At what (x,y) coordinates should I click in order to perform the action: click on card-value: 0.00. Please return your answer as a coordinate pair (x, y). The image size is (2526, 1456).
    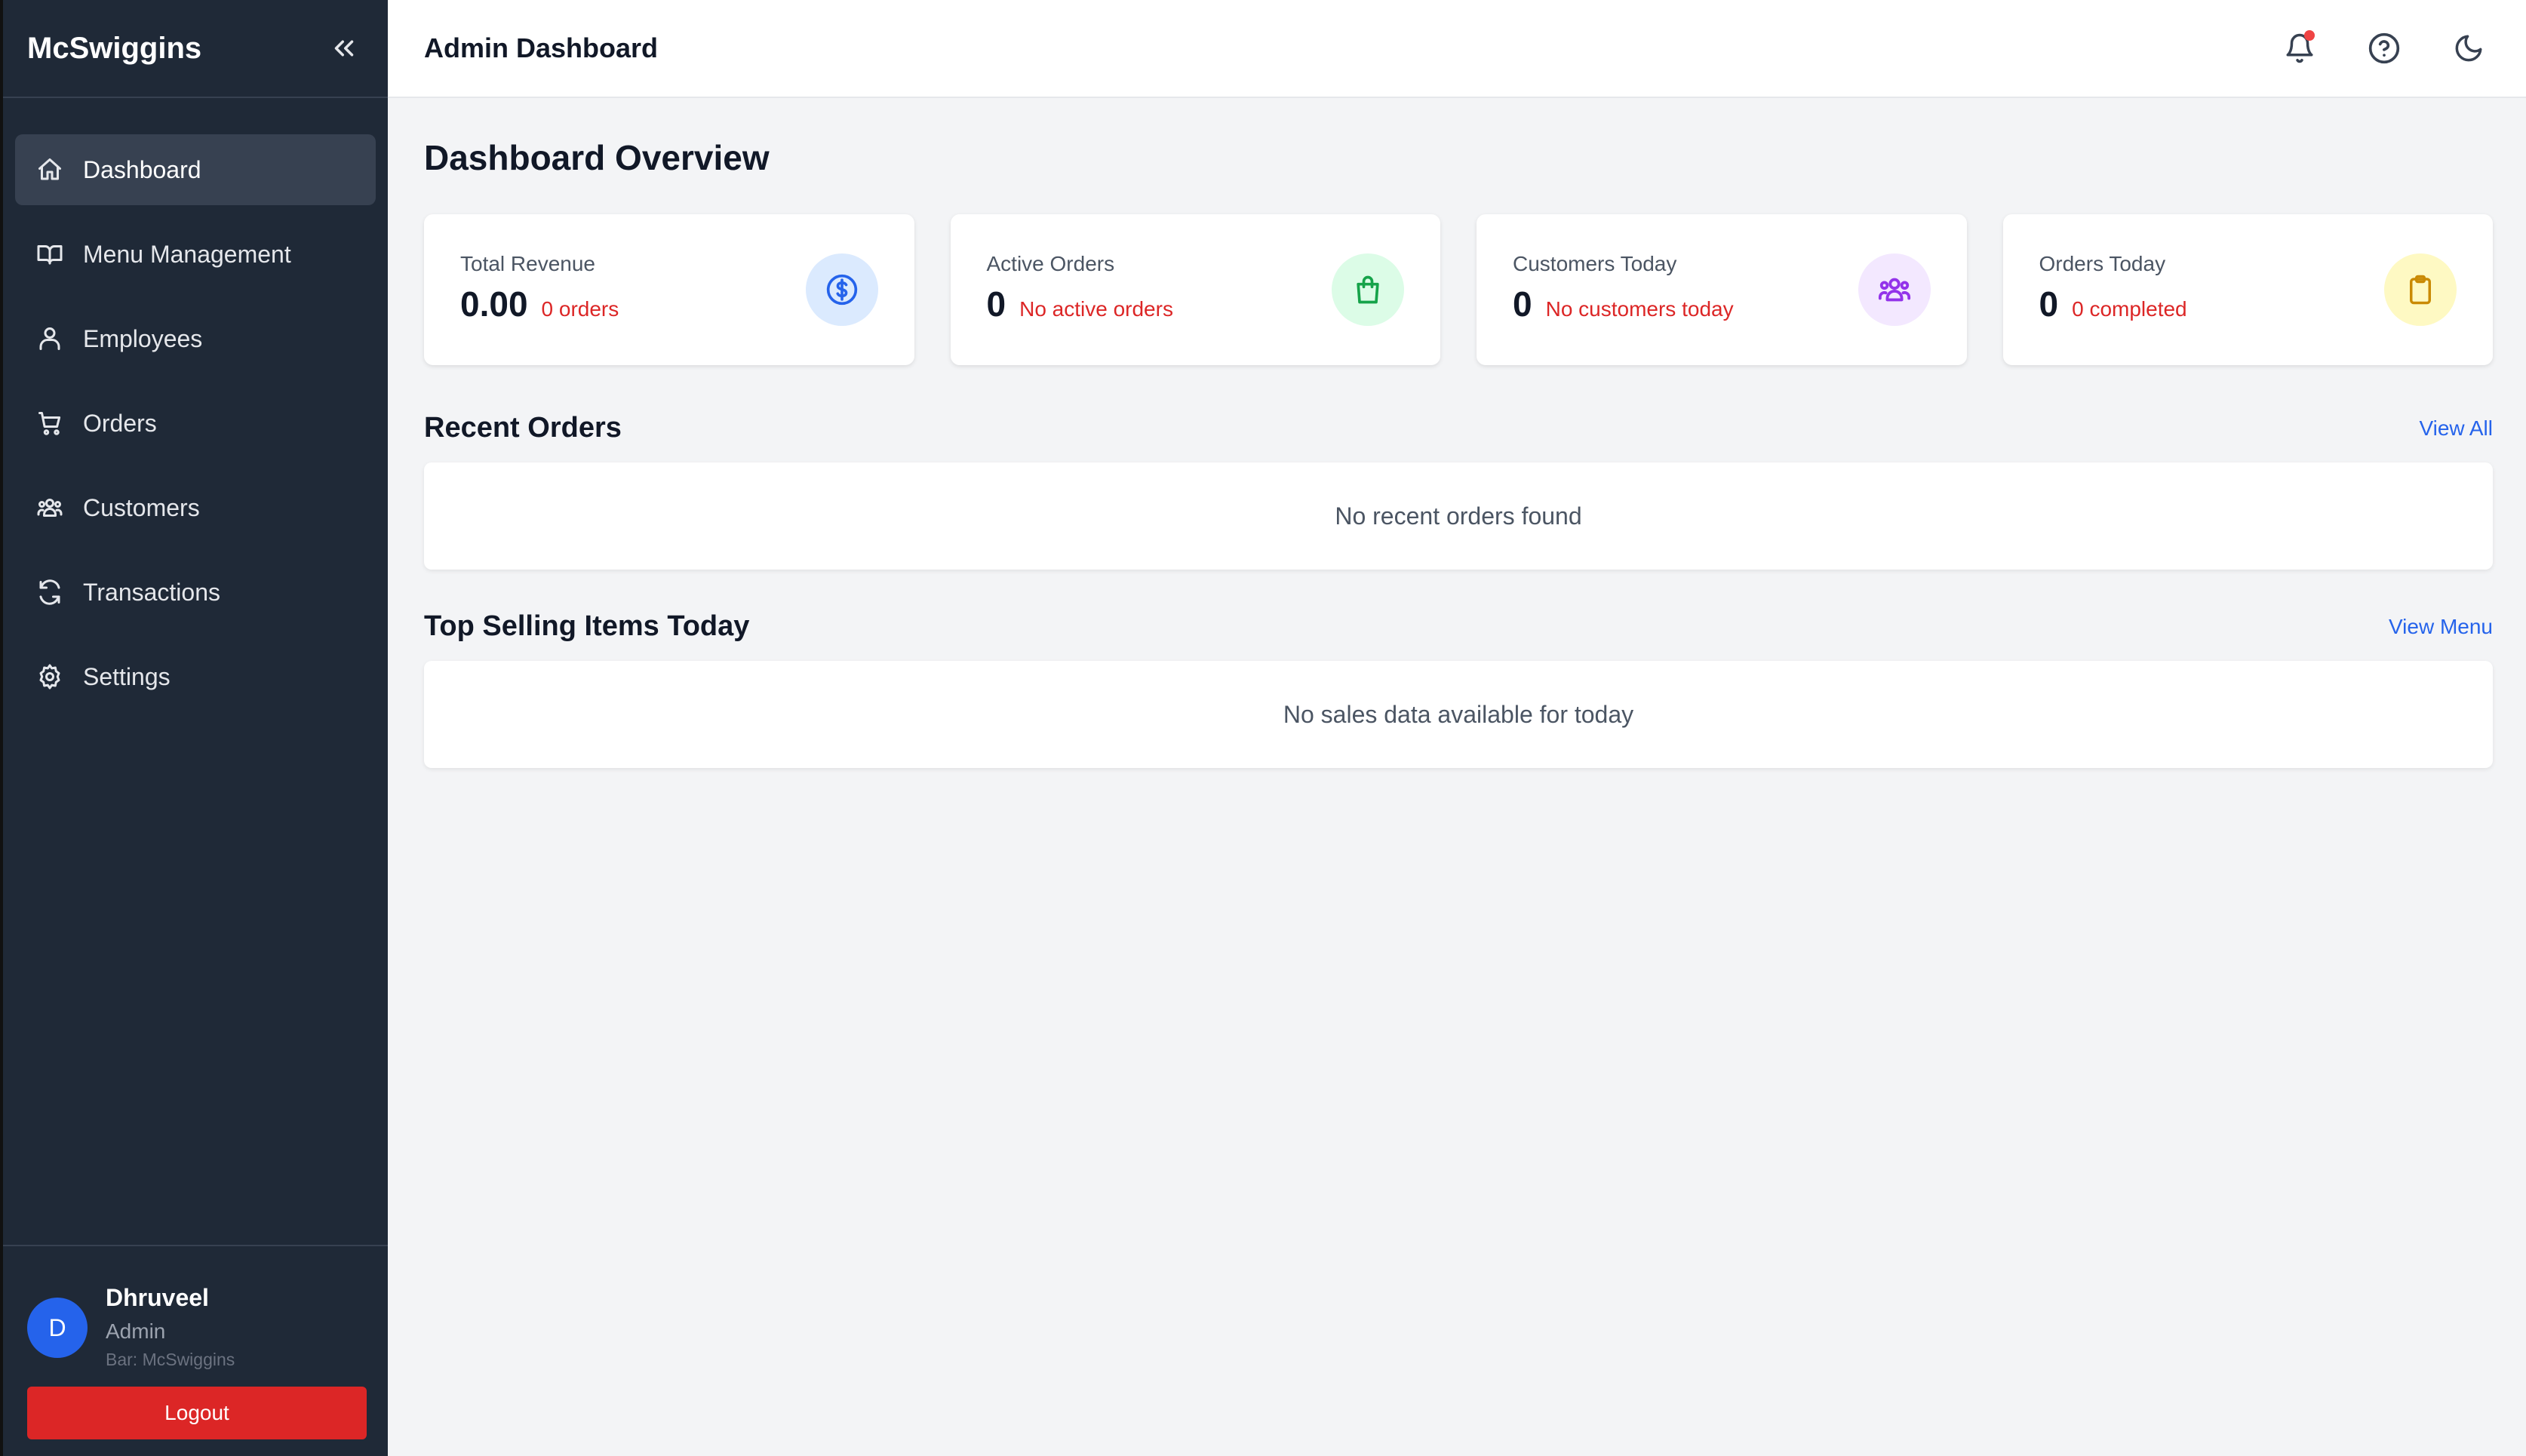
    Looking at the image, I should click on (494, 304).